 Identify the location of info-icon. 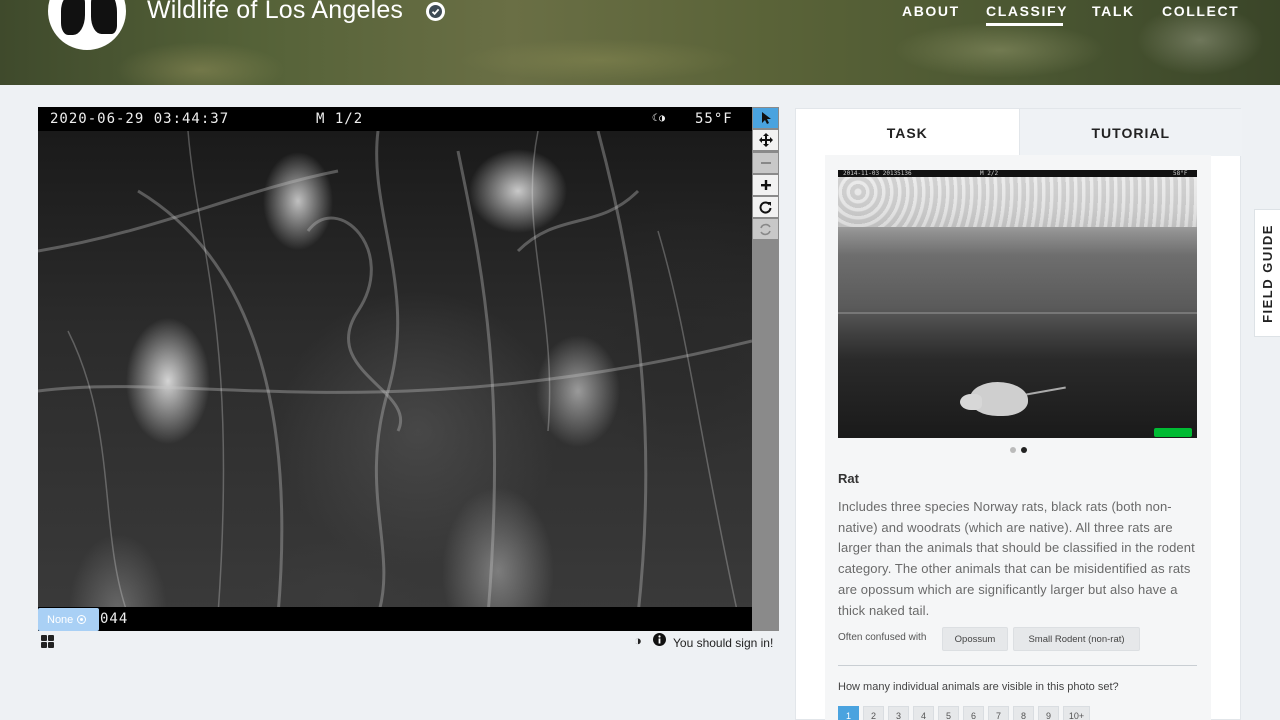
(659, 641).